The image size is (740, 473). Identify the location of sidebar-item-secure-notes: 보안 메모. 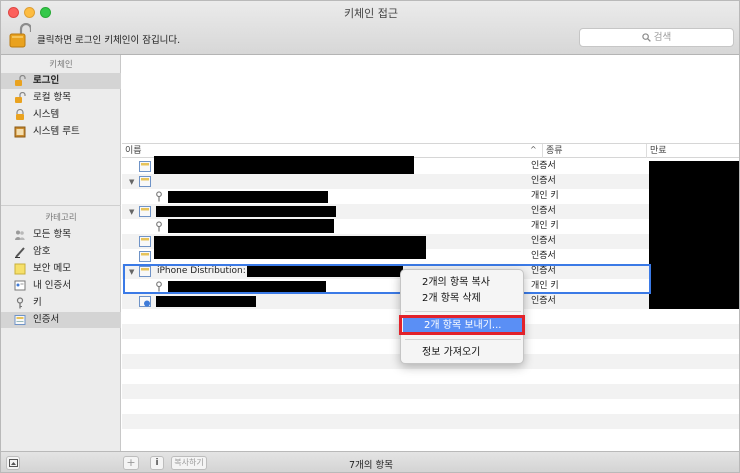
(61, 269).